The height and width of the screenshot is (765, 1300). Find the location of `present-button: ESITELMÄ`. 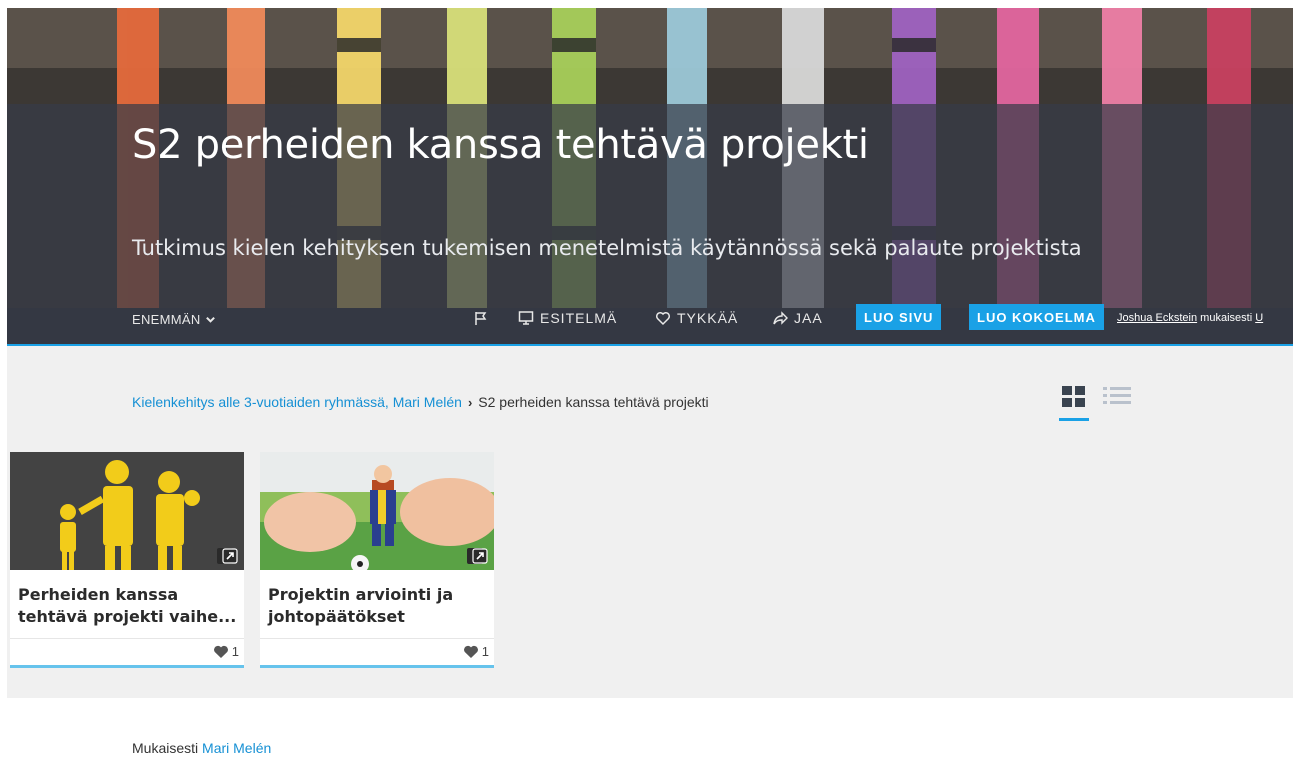

present-button: ESITELMÄ is located at coordinates (567, 318).